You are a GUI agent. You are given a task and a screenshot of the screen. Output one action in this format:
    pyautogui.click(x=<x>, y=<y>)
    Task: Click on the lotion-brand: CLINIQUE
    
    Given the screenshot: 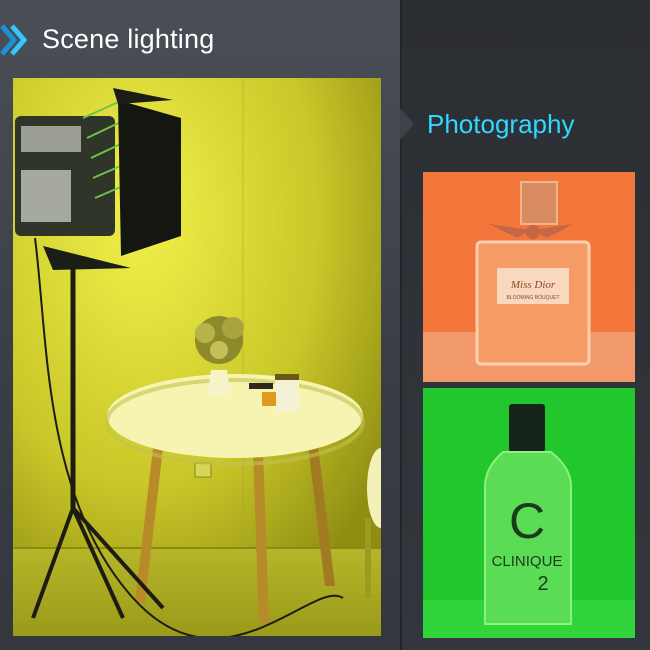 What is the action you would take?
    pyautogui.click(x=527, y=561)
    